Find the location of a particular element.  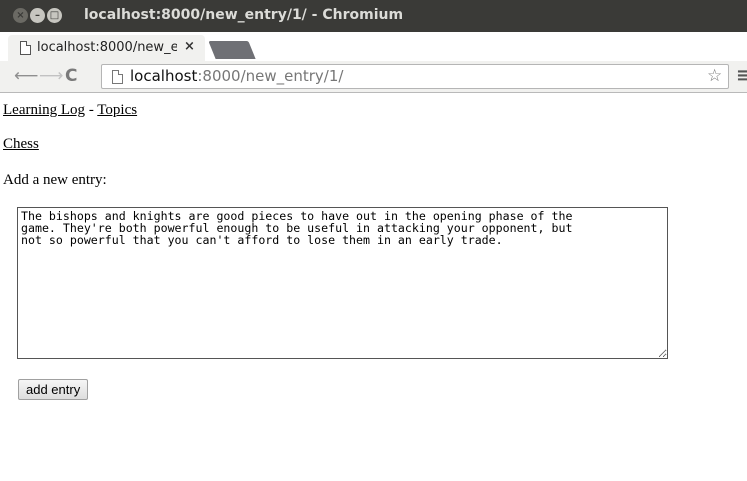

topics-link: Topics is located at coordinates (117, 110).